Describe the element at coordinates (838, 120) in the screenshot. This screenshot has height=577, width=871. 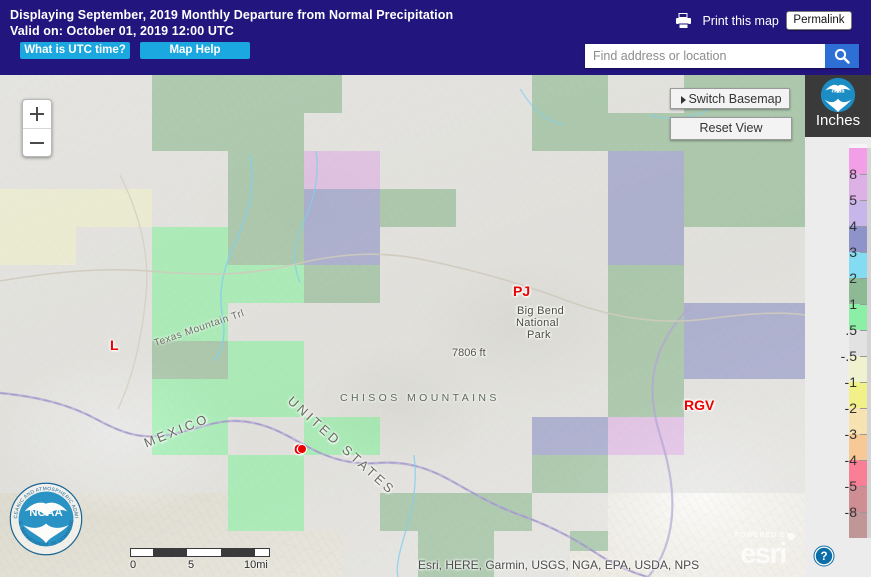
I see `legend-unit-label: Inches` at that location.